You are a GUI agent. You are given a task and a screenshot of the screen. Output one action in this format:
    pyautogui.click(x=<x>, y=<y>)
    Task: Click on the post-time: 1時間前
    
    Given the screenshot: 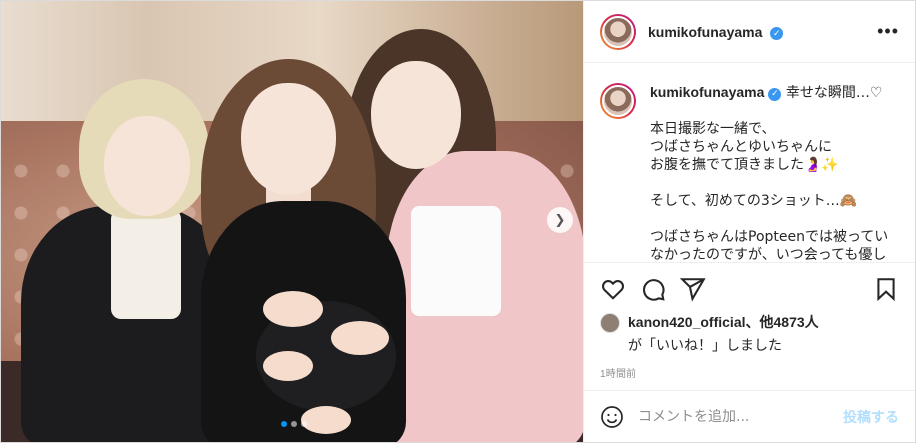 What is the action you would take?
    pyautogui.click(x=749, y=372)
    